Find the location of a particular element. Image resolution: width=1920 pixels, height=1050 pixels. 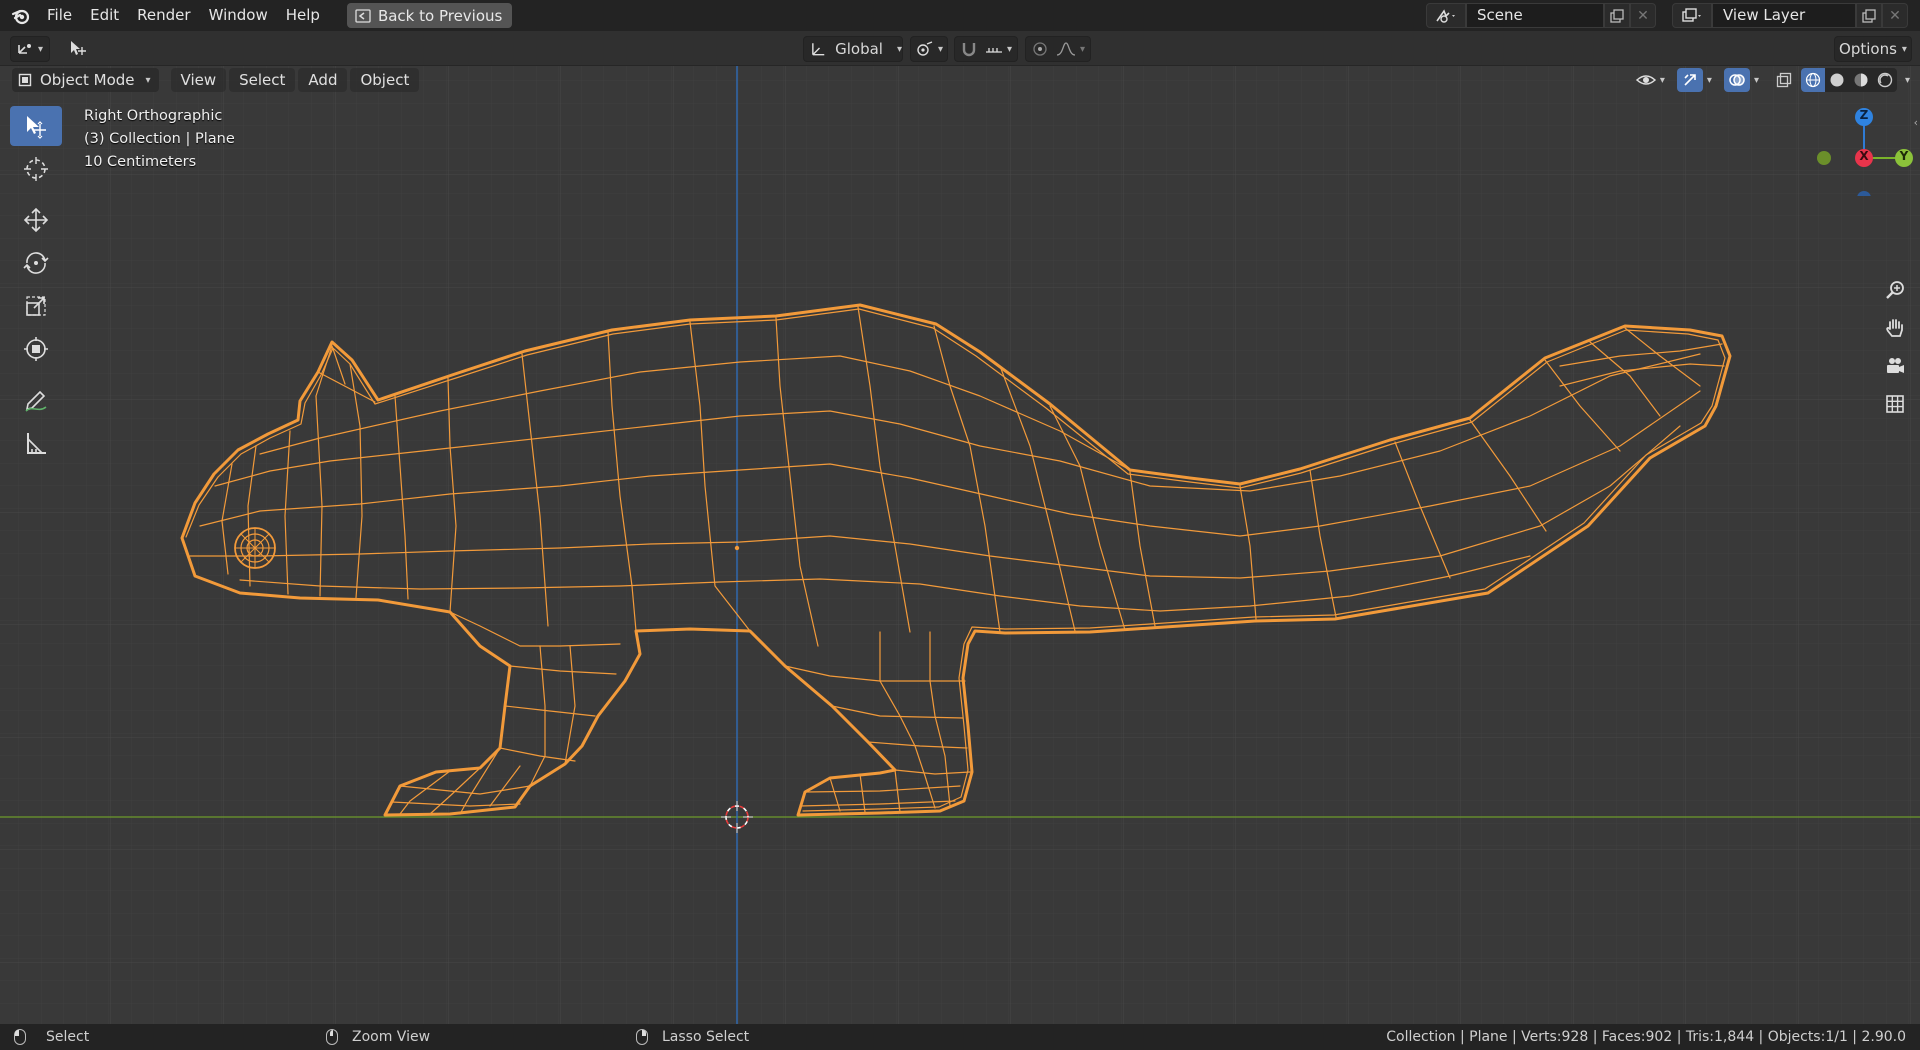

back-to-previous-button: Back to Previous is located at coordinates (429, 15).